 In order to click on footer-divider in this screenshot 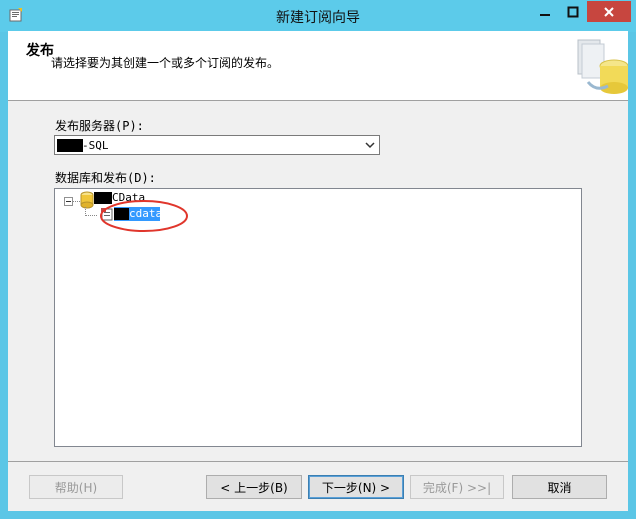, I will do `click(318, 461)`.